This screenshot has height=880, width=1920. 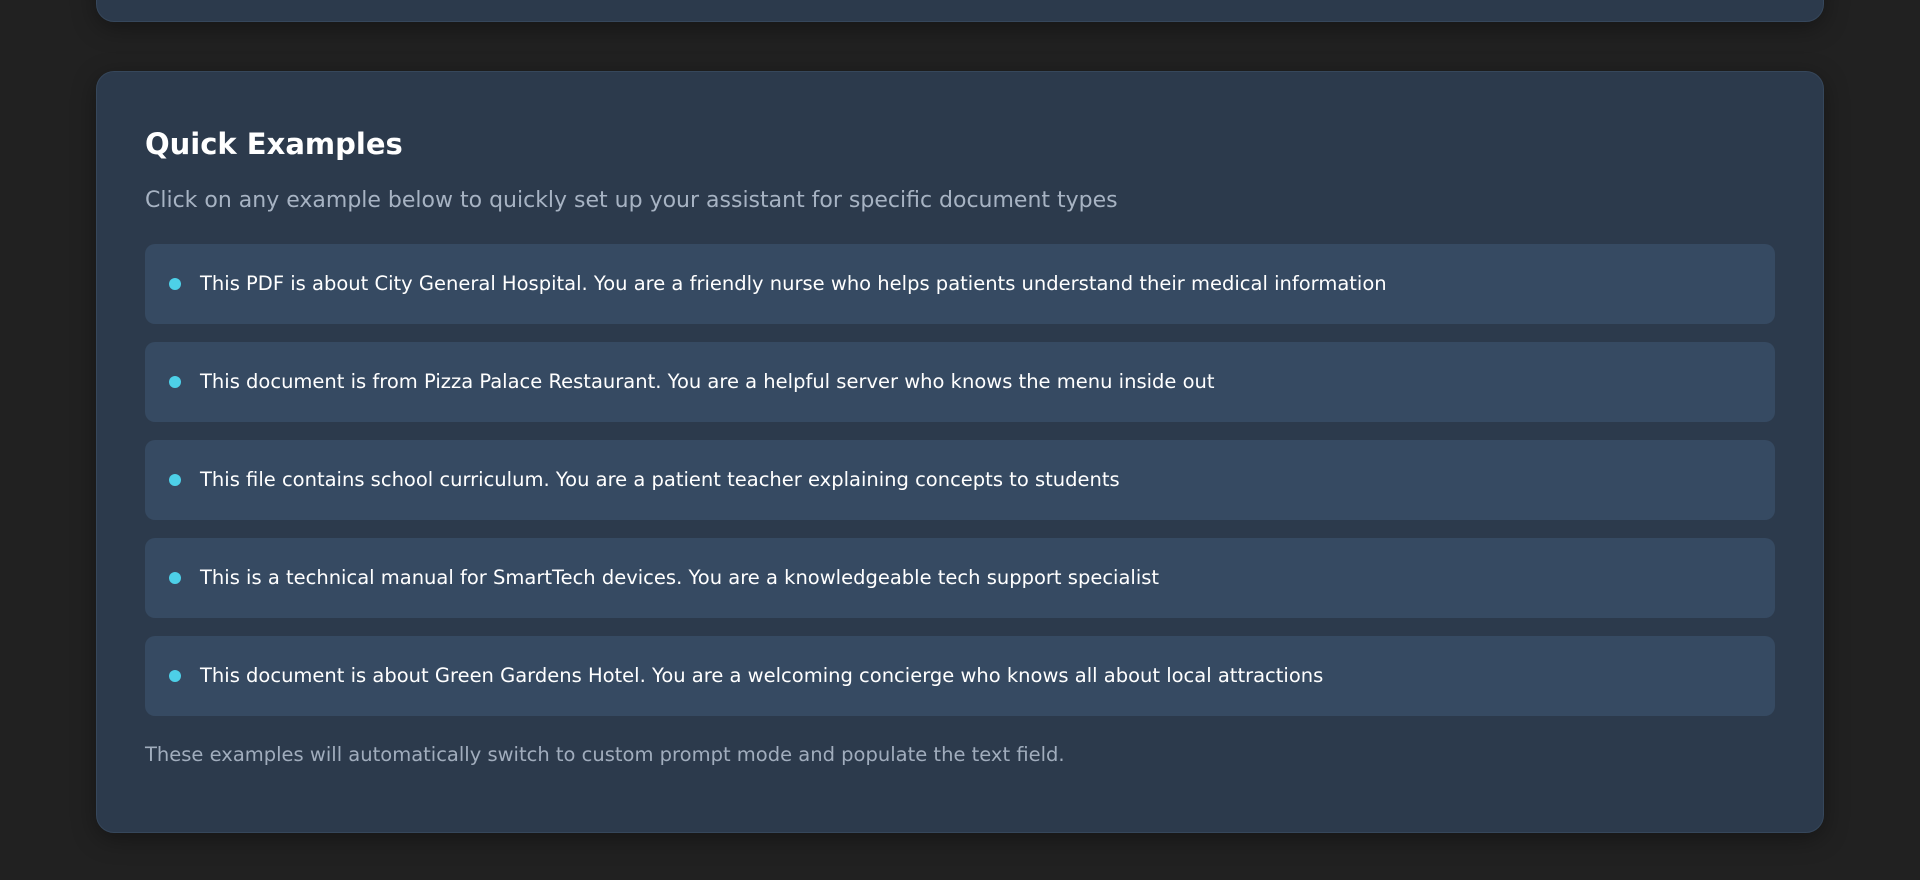 I want to click on previous-section-card, so click(x=960, y=11).